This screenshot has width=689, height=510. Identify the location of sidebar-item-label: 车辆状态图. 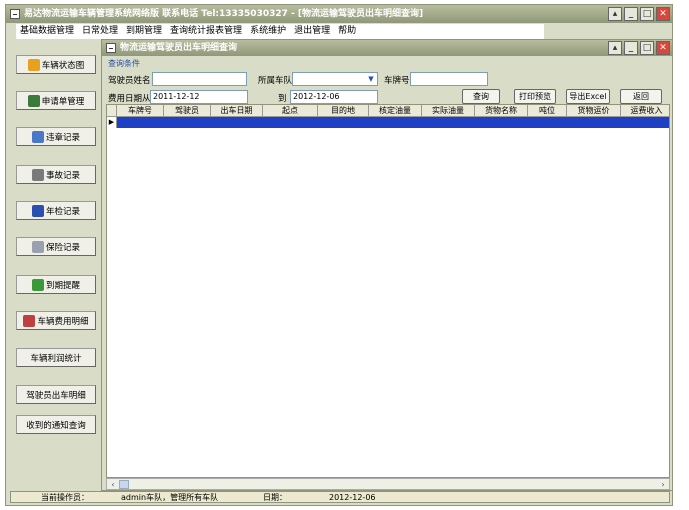
(63, 65).